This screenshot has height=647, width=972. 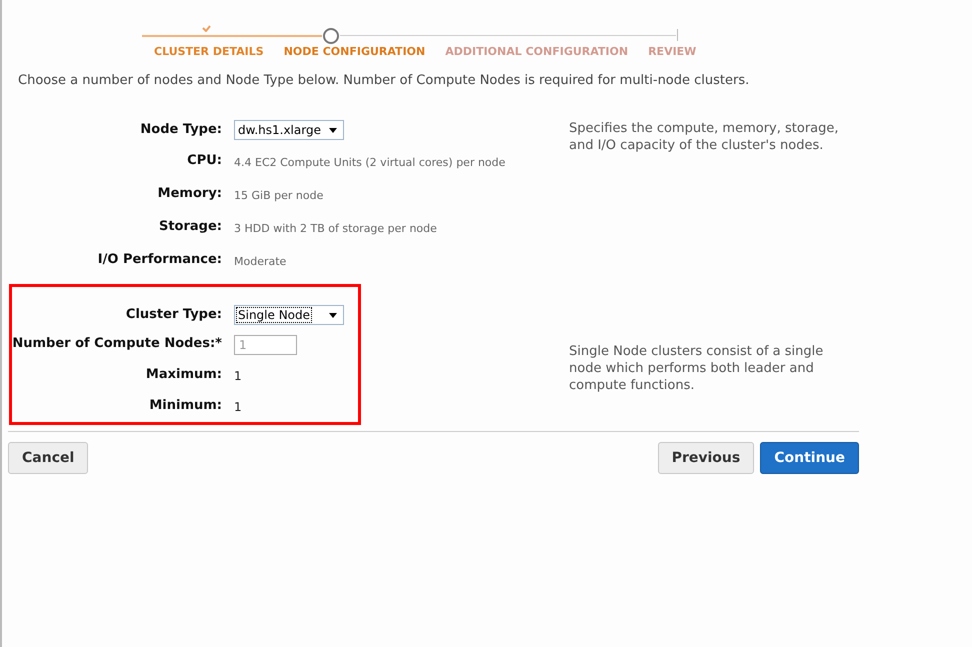 I want to click on wizard-step: NODE CONFIGURATION, so click(x=355, y=52).